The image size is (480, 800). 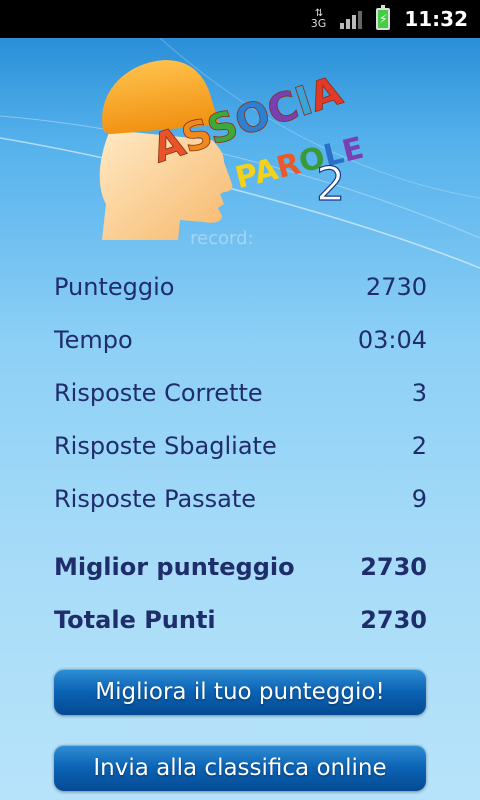 I want to click on stat-row-best-score: Miglior punteggio 2730, so click(x=240, y=566).